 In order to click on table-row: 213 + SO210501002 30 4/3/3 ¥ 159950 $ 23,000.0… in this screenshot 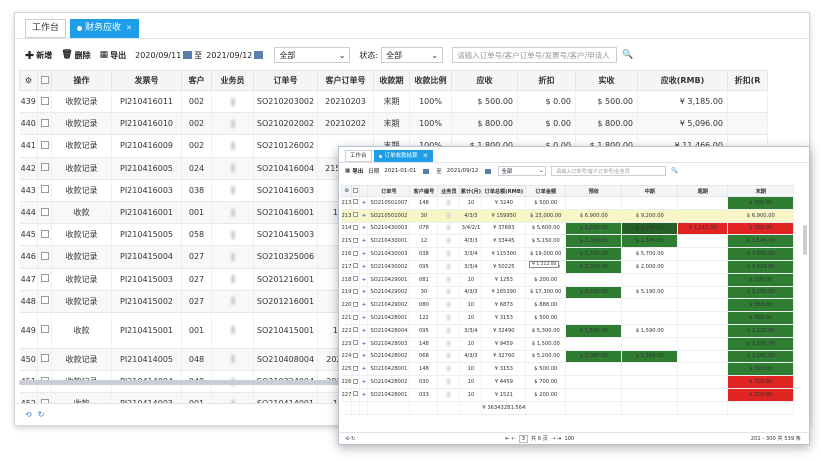, I will do `click(568, 216)`.